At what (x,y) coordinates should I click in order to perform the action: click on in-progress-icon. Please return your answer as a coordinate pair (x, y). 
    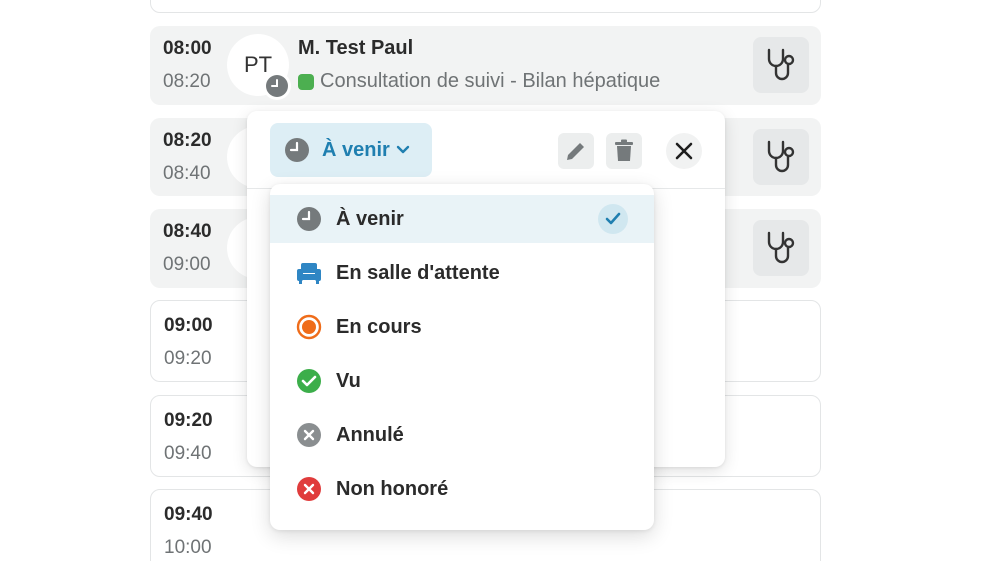
    Looking at the image, I should click on (309, 327).